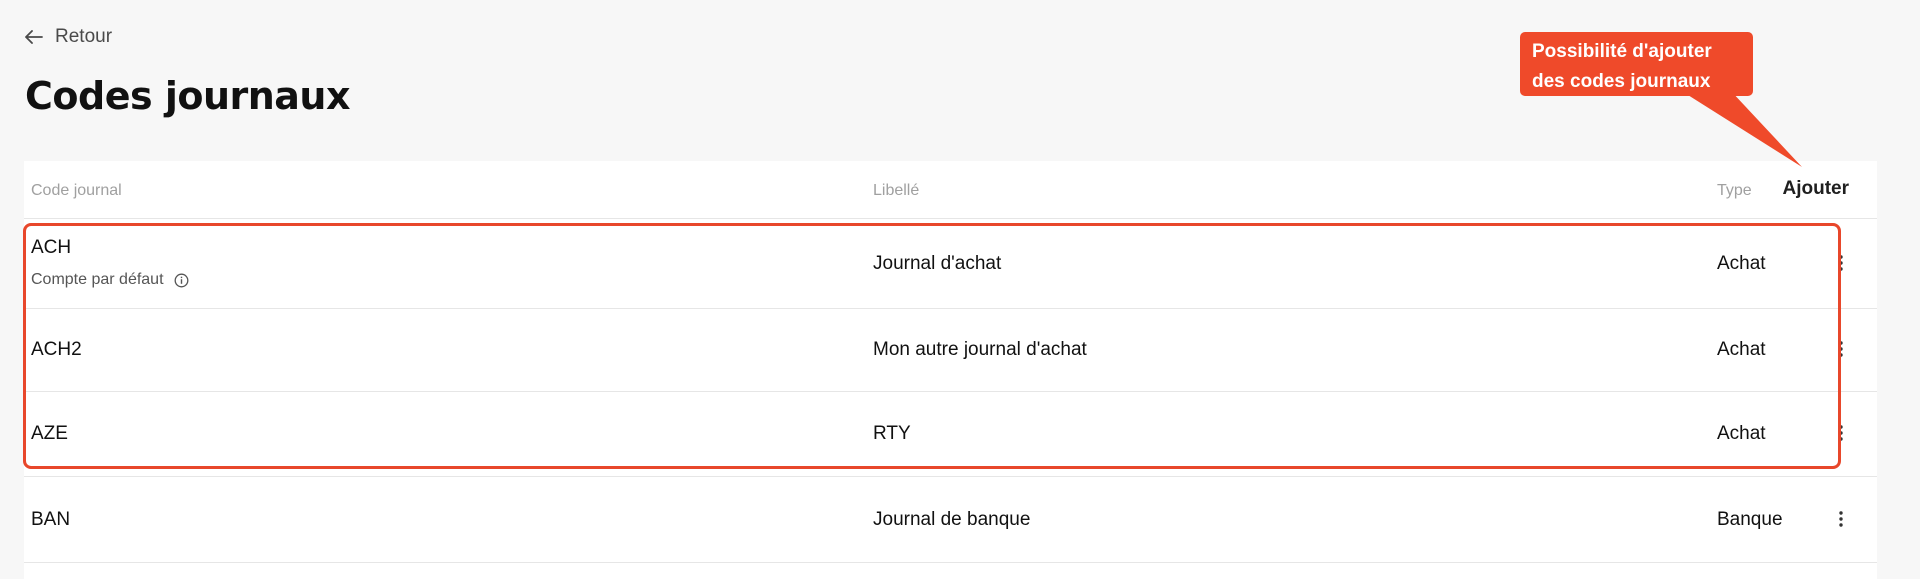 The width and height of the screenshot is (1920, 579). What do you see at coordinates (980, 349) in the screenshot?
I see `row-label: Mon autre journal d'achat` at bounding box center [980, 349].